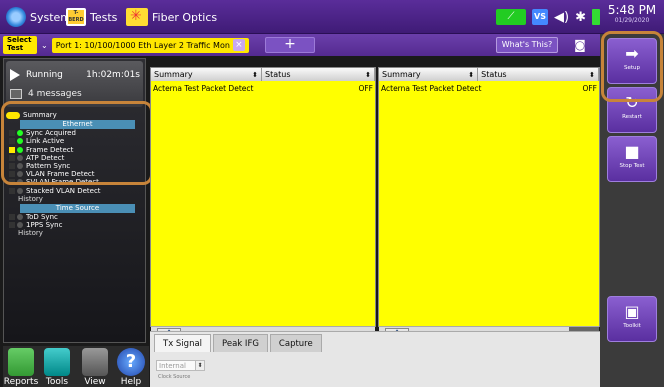  I want to click on tests-menu: T-BERD Tests, so click(91, 17).